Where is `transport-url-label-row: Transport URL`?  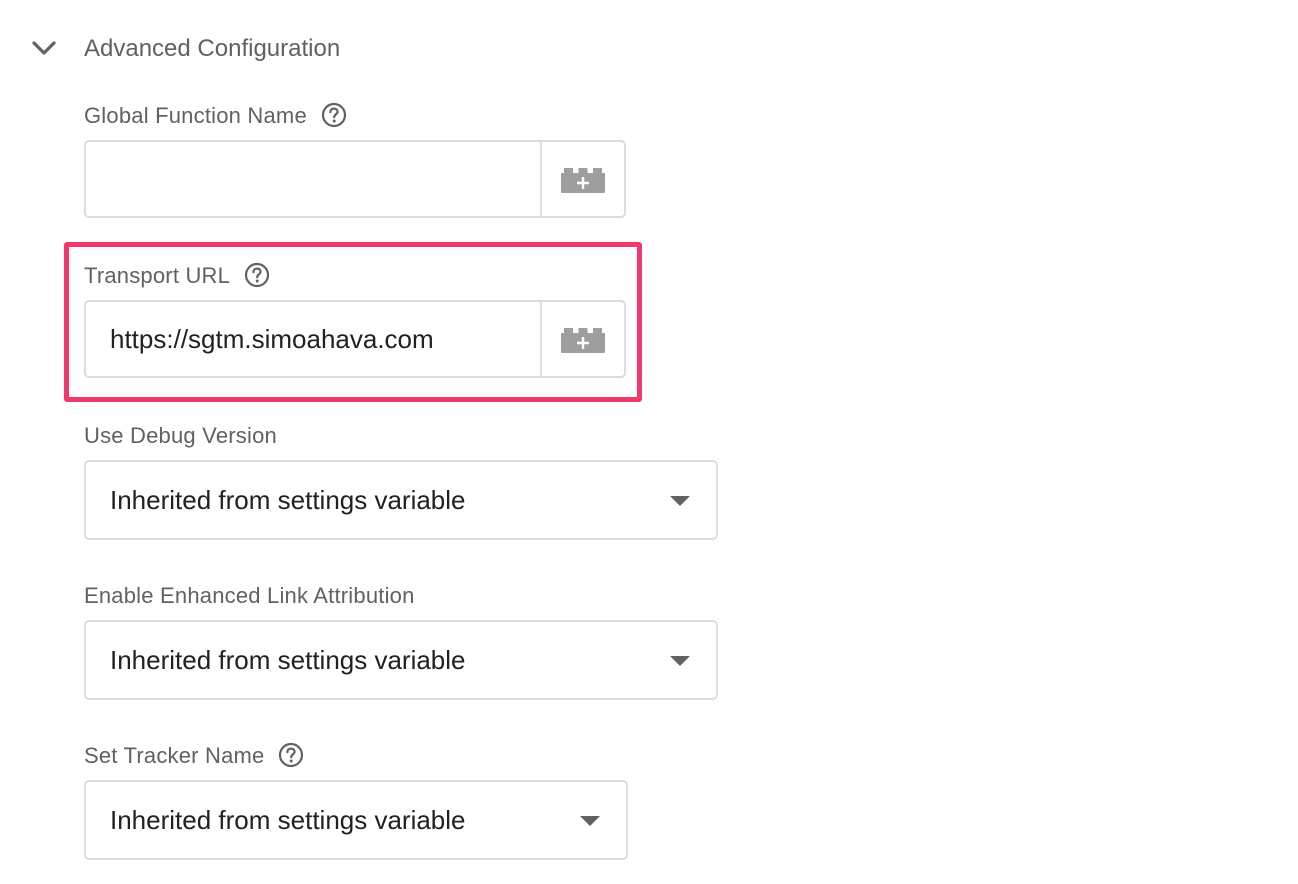
transport-url-label-row: Transport URL is located at coordinates (177, 276).